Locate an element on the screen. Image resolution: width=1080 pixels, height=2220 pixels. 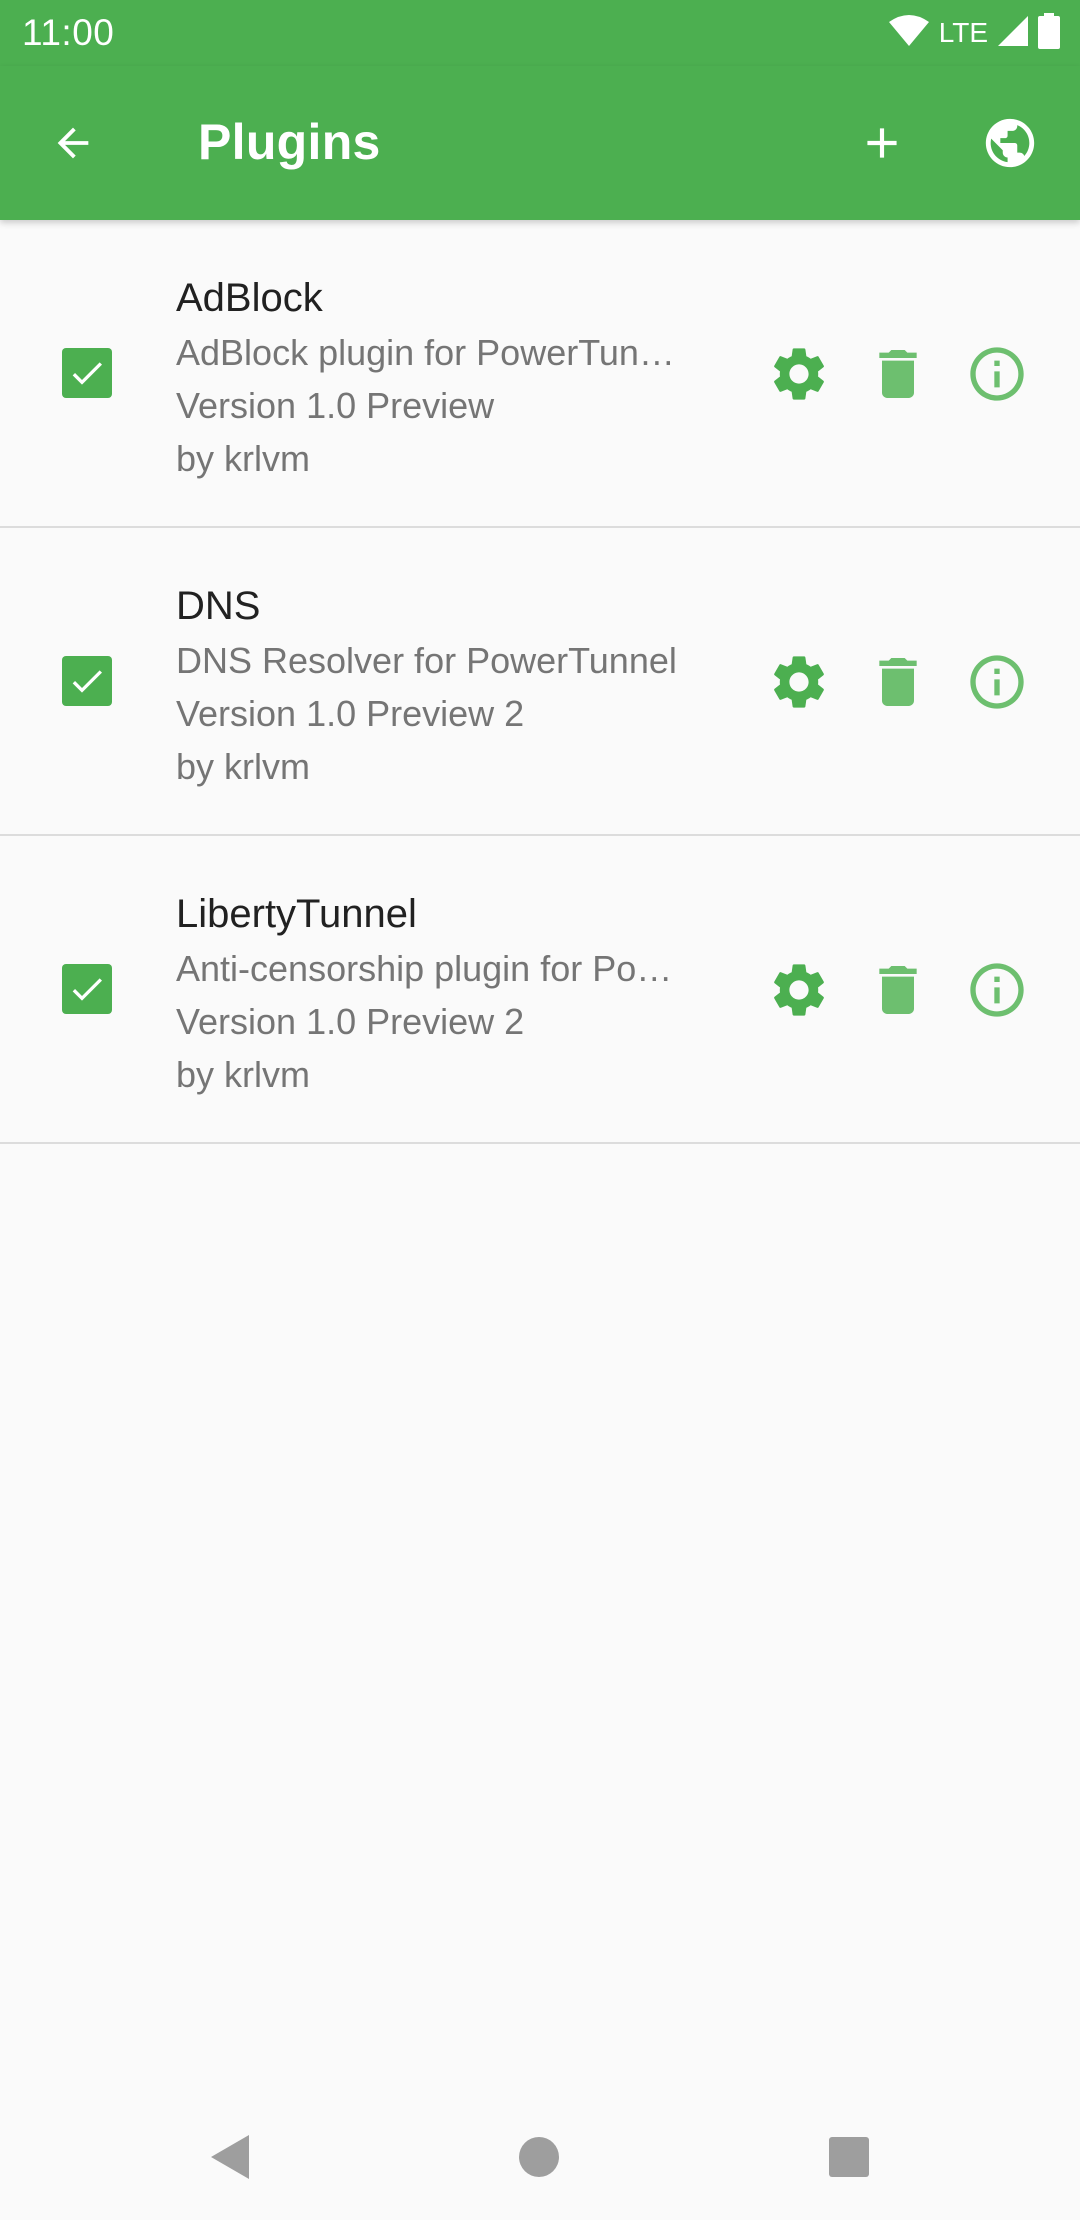
app-bar: Plugins is located at coordinates (540, 143).